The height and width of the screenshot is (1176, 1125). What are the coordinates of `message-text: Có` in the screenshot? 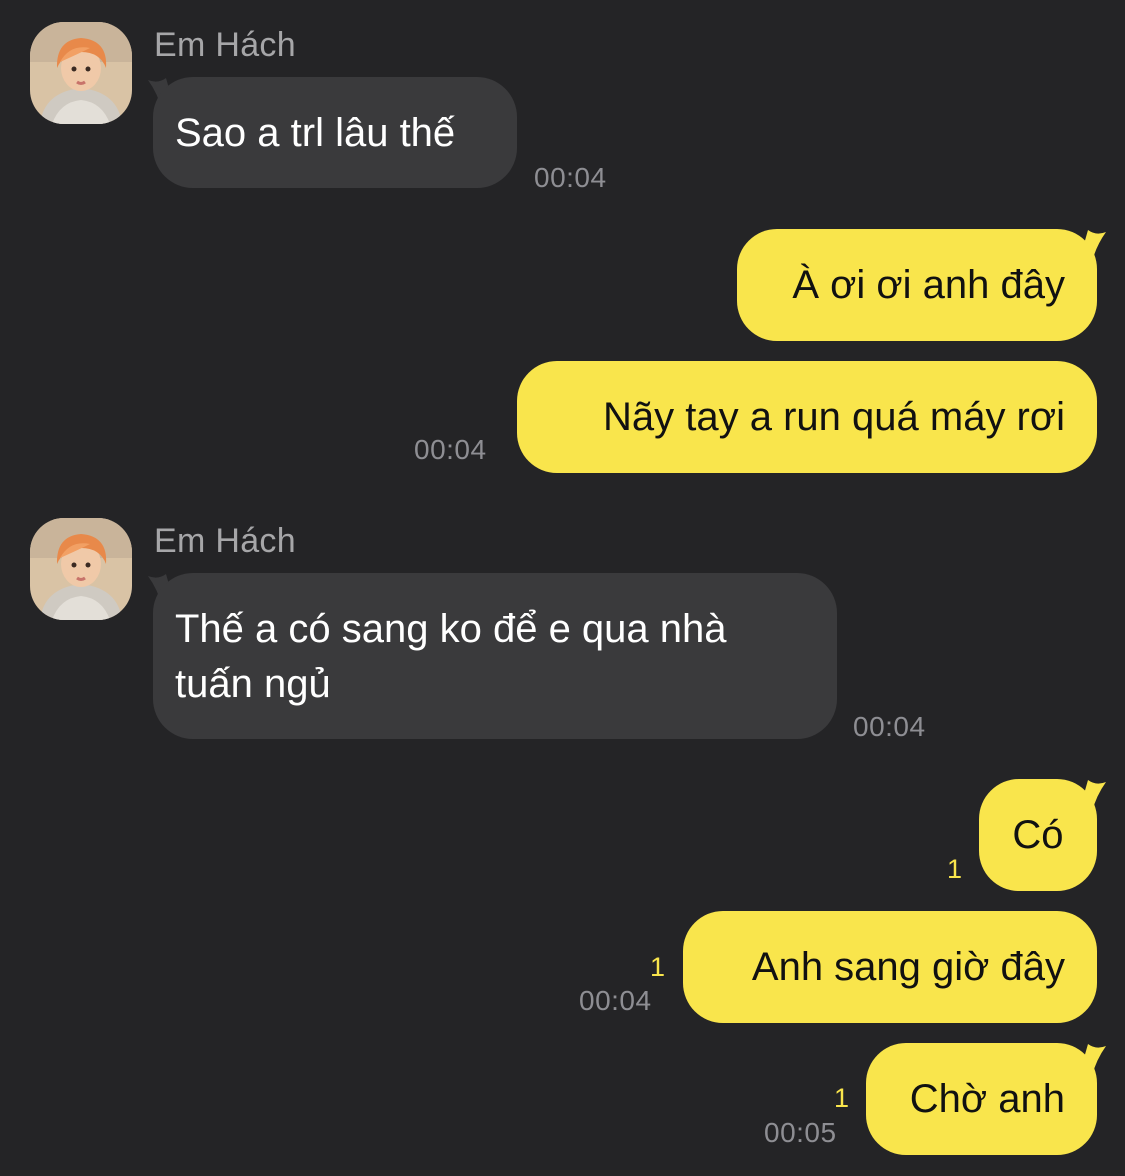 It's located at (1038, 835).